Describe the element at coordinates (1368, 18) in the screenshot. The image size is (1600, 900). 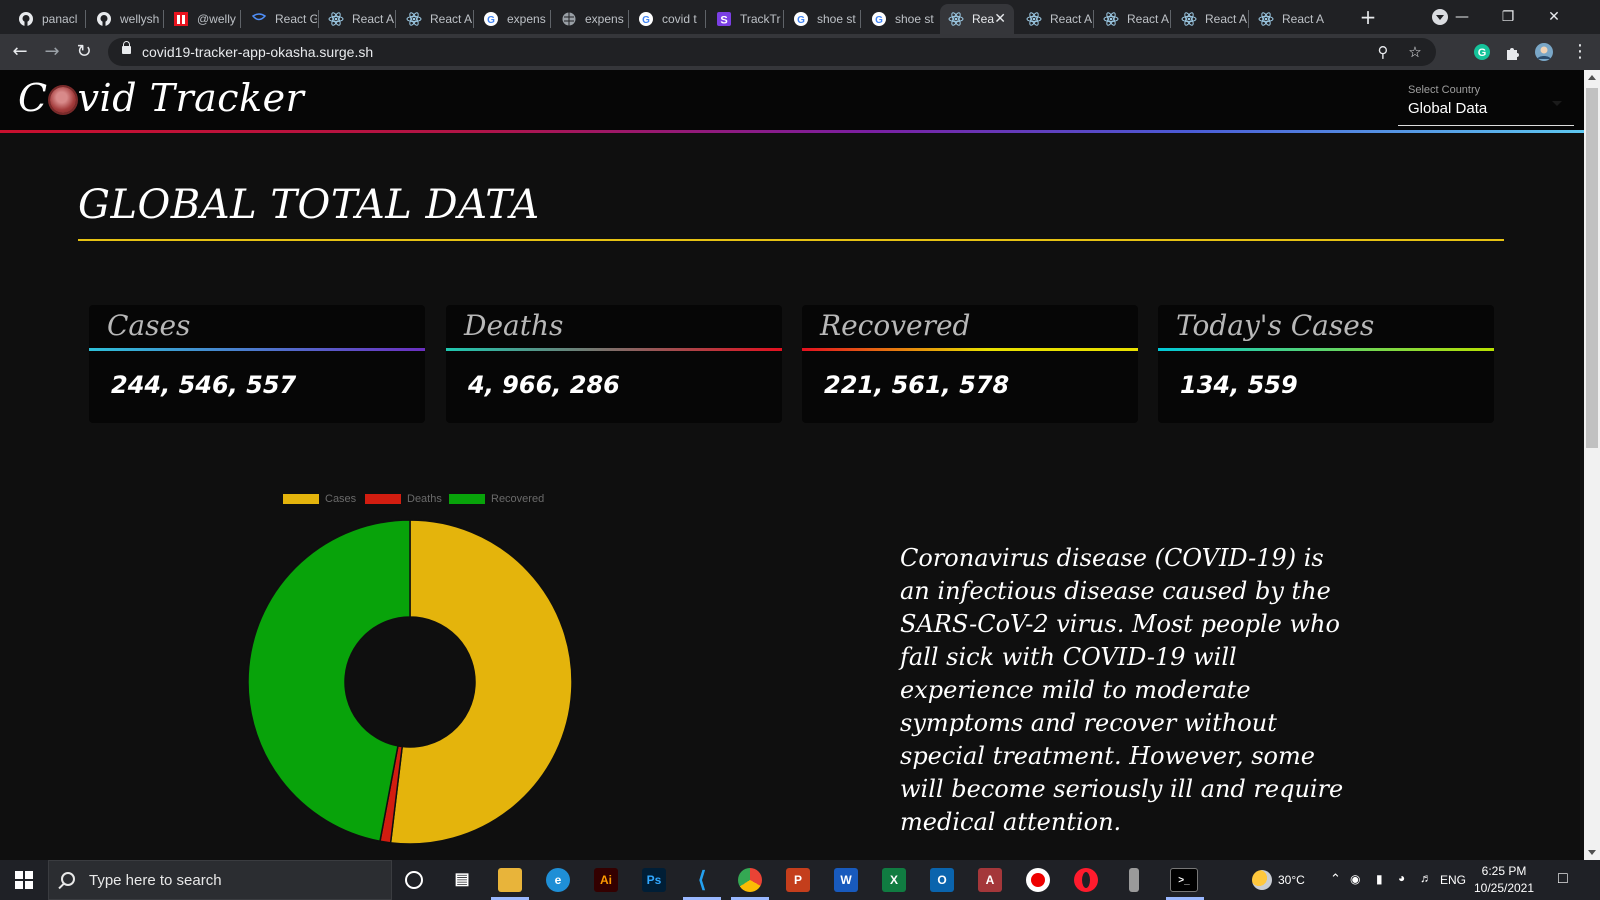
I see `new-tab-button: +` at that location.